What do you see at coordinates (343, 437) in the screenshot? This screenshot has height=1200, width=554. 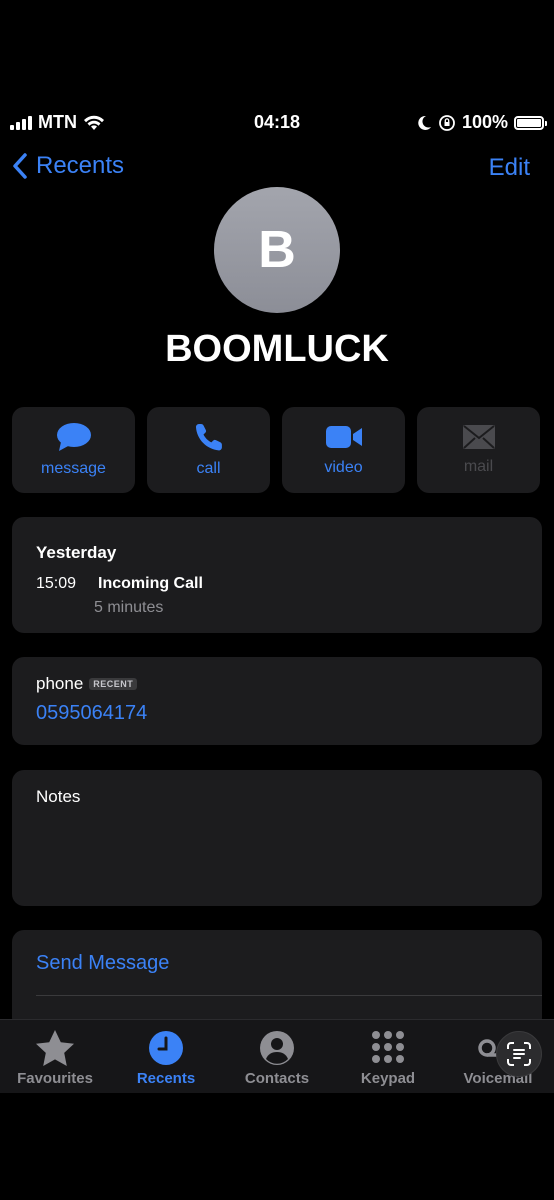 I see `video-camera-icon` at bounding box center [343, 437].